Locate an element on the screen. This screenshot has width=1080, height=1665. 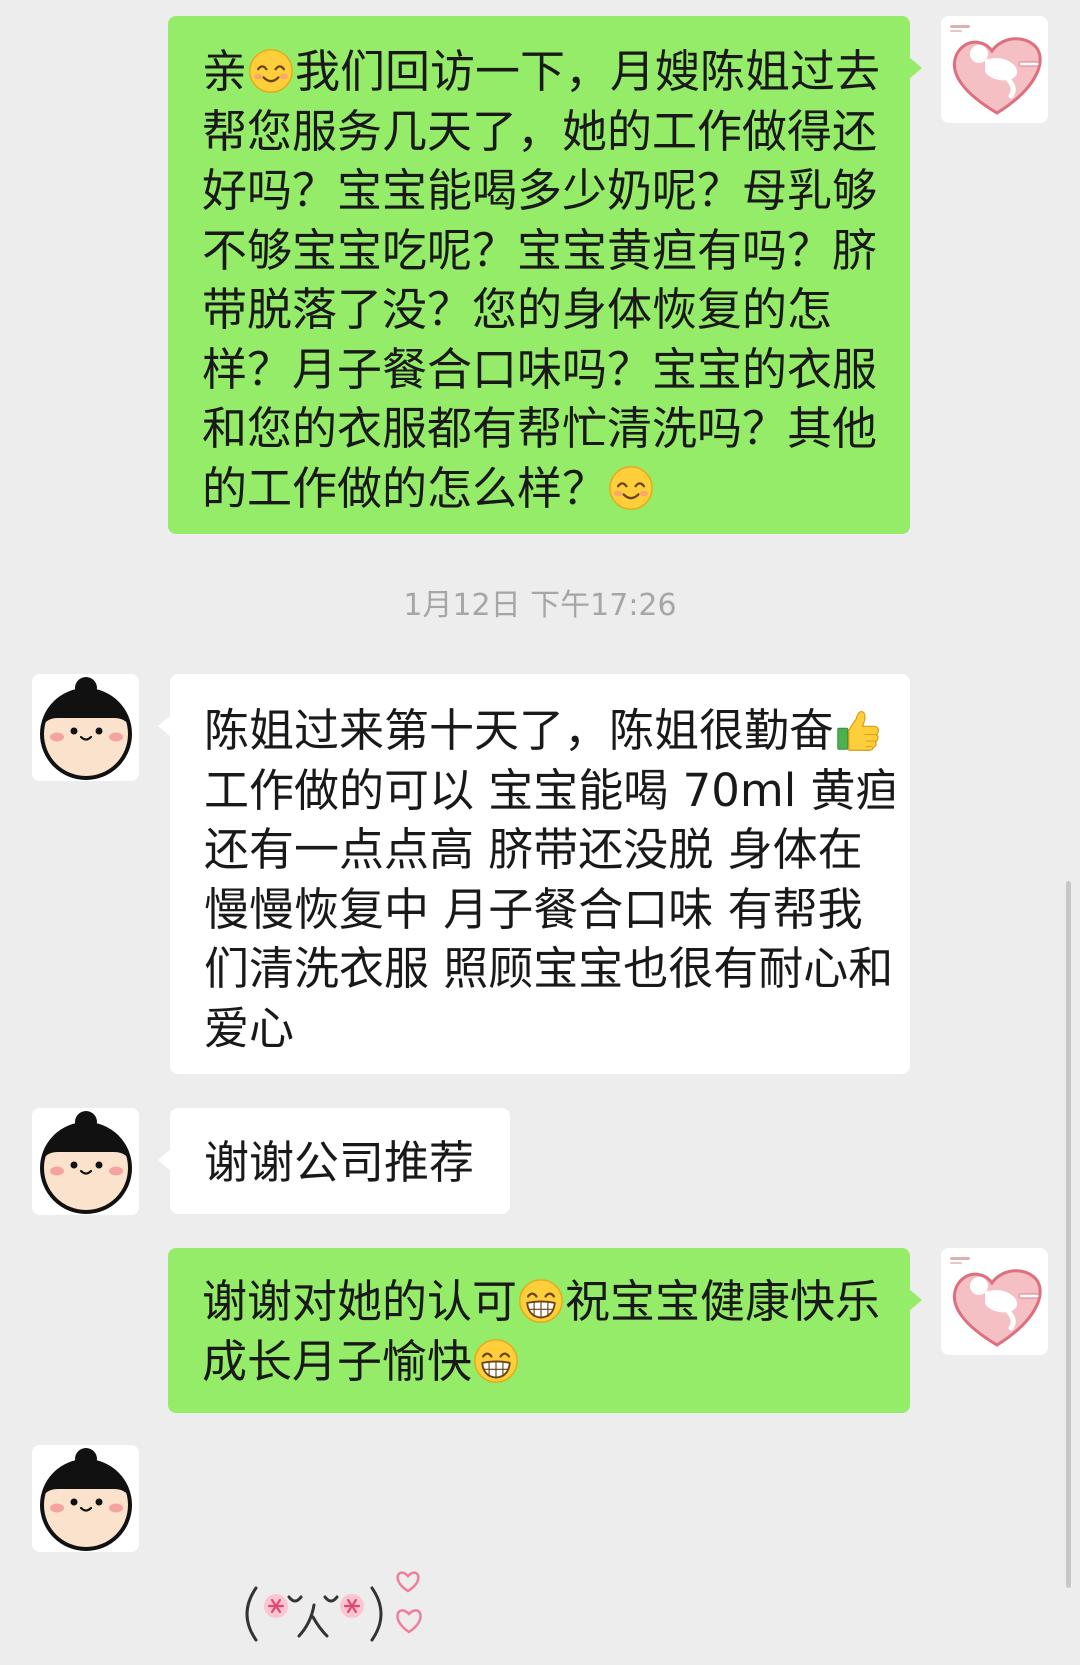
message-text: 们清洗衣服 照顾宝宝也很有耐心和 is located at coordinates (549, 968).